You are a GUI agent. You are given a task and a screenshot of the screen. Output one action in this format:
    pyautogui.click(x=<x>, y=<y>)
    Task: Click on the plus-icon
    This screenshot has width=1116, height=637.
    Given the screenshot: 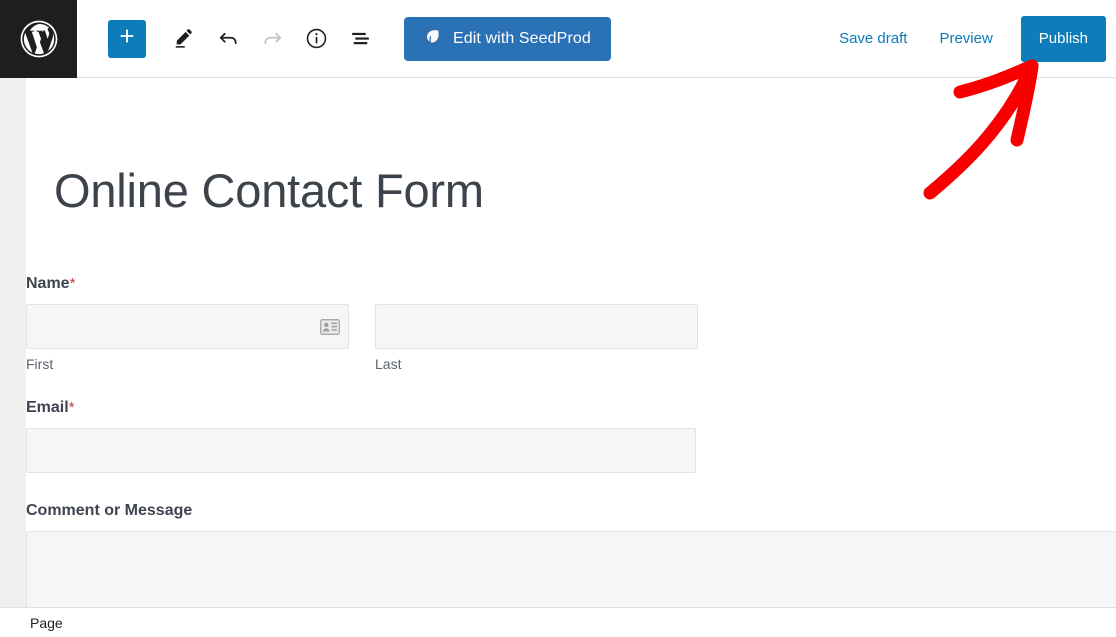 What is the action you would take?
    pyautogui.click(x=127, y=38)
    